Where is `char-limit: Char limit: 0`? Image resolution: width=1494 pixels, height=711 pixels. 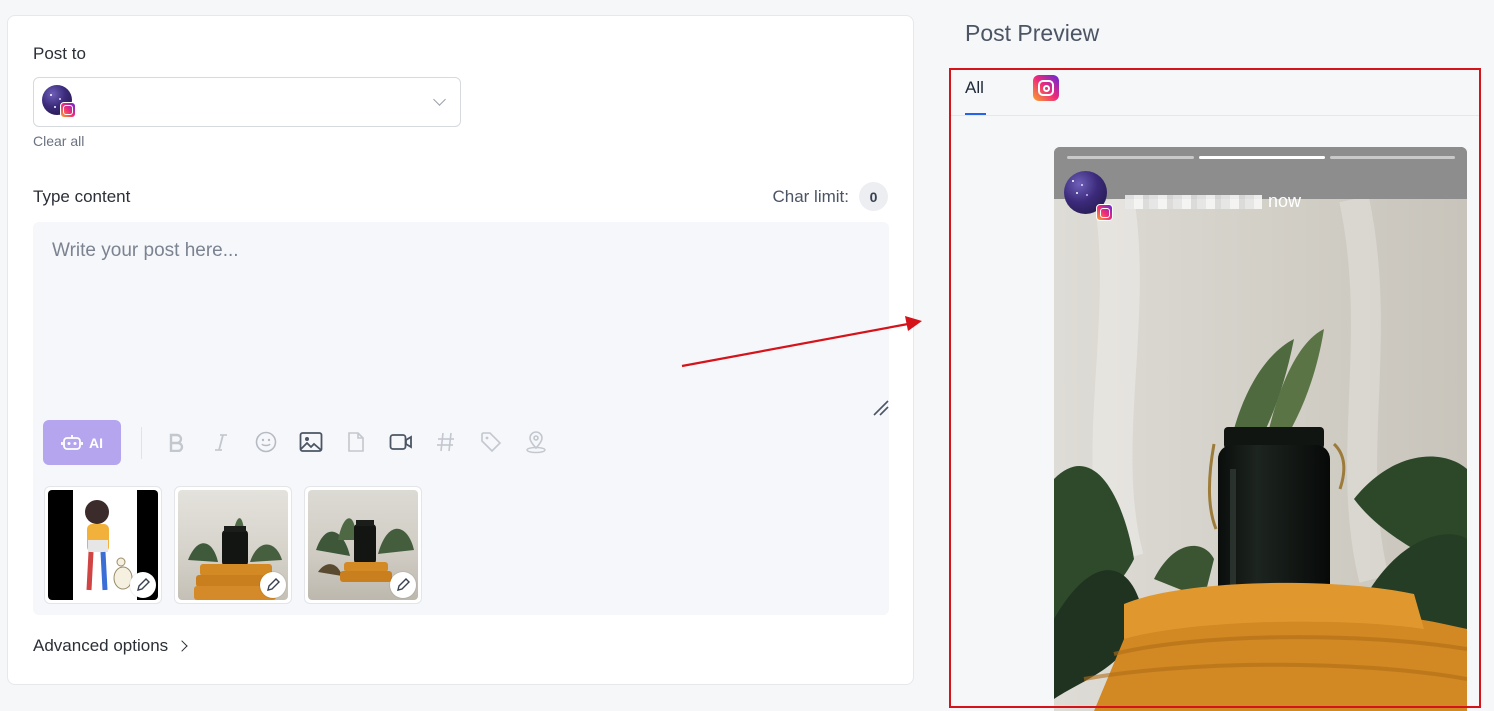
char-limit: Char limit: 0 is located at coordinates (830, 196).